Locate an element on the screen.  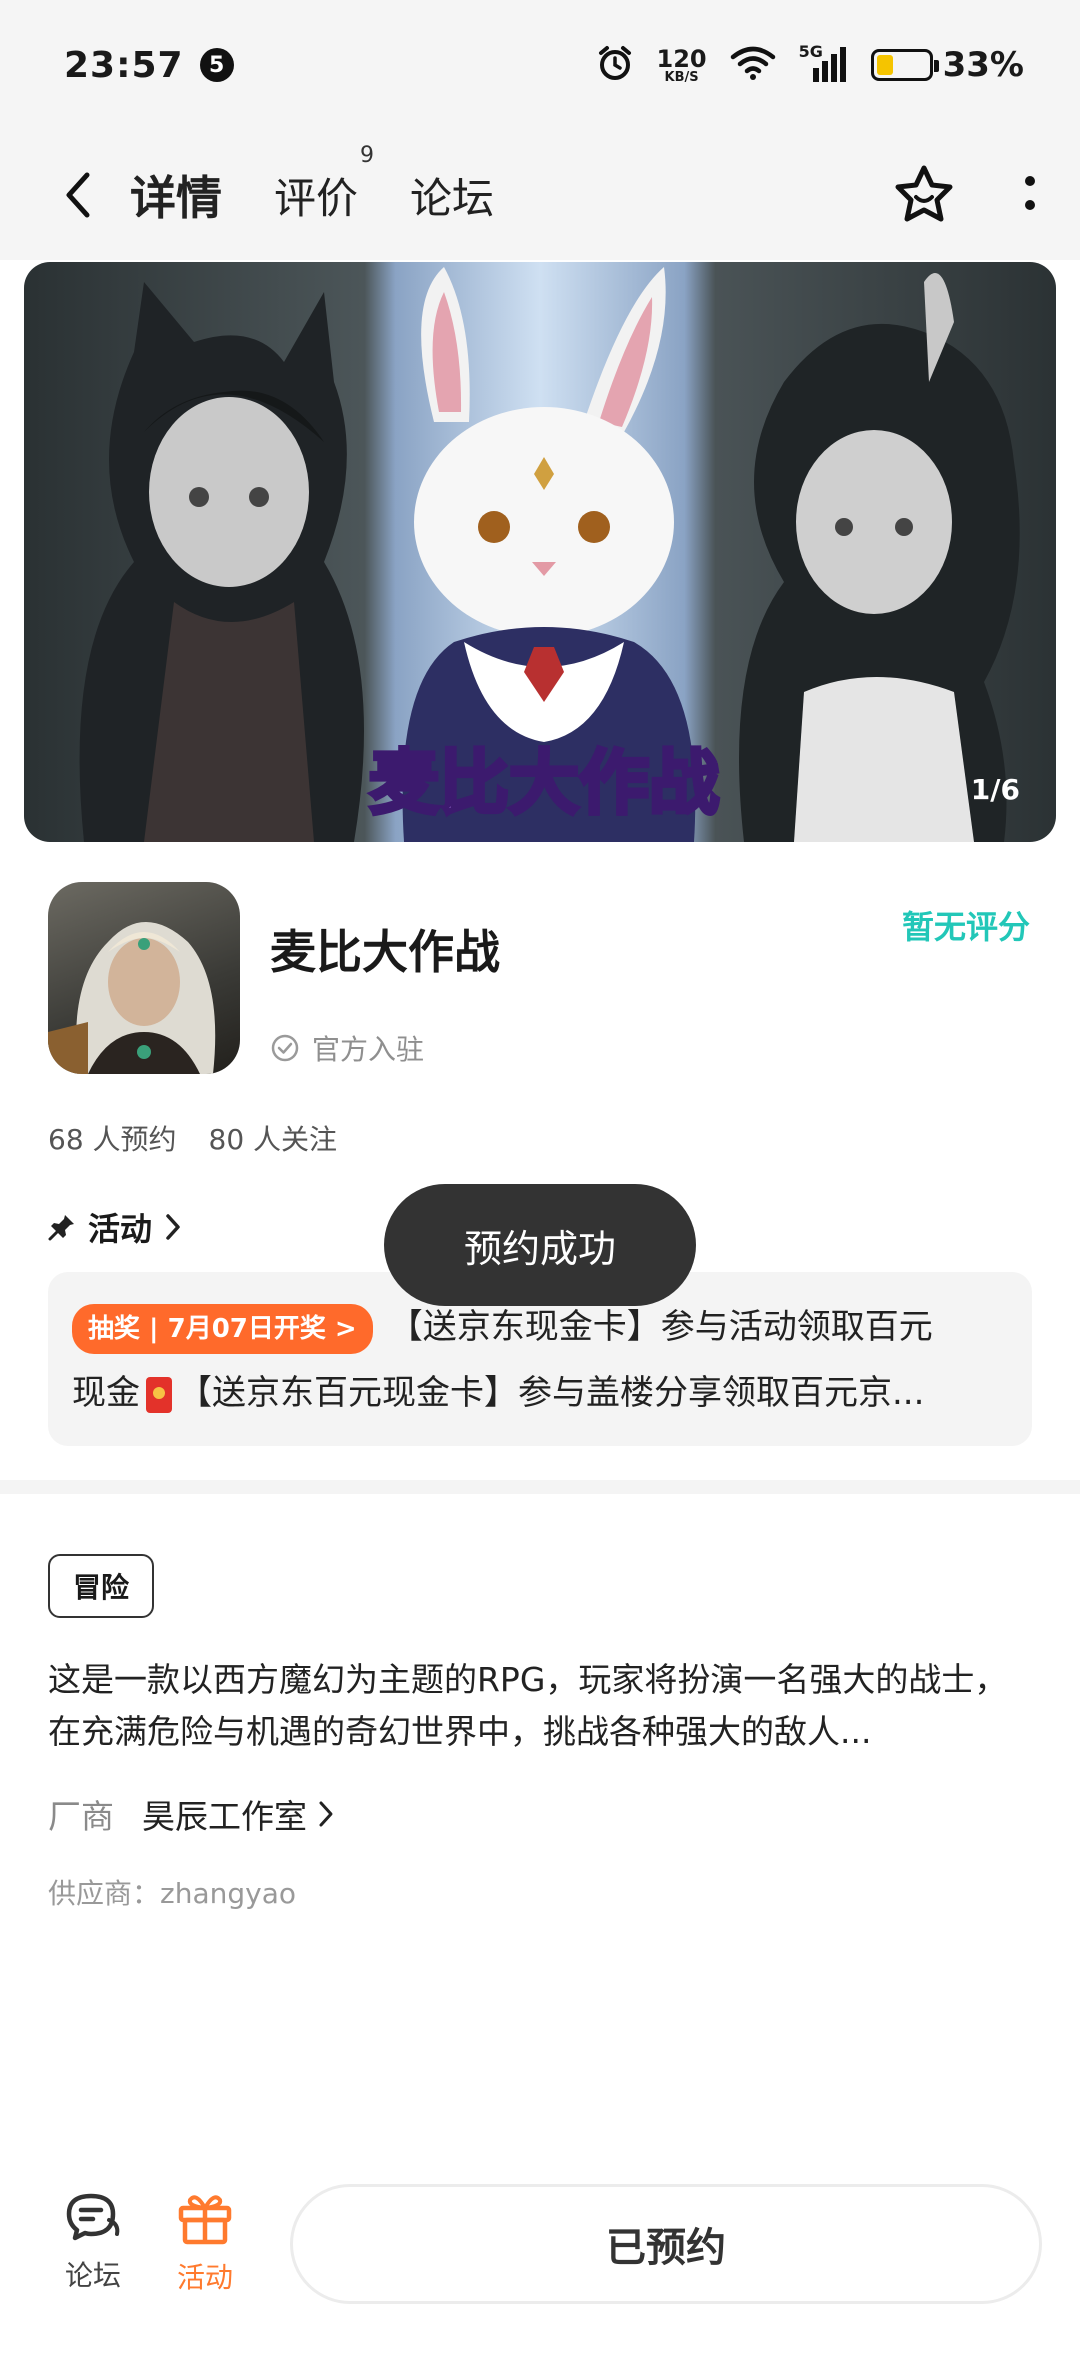
top-nav-bar: 详情 评价 9 论坛 is located at coordinates (540, 195).